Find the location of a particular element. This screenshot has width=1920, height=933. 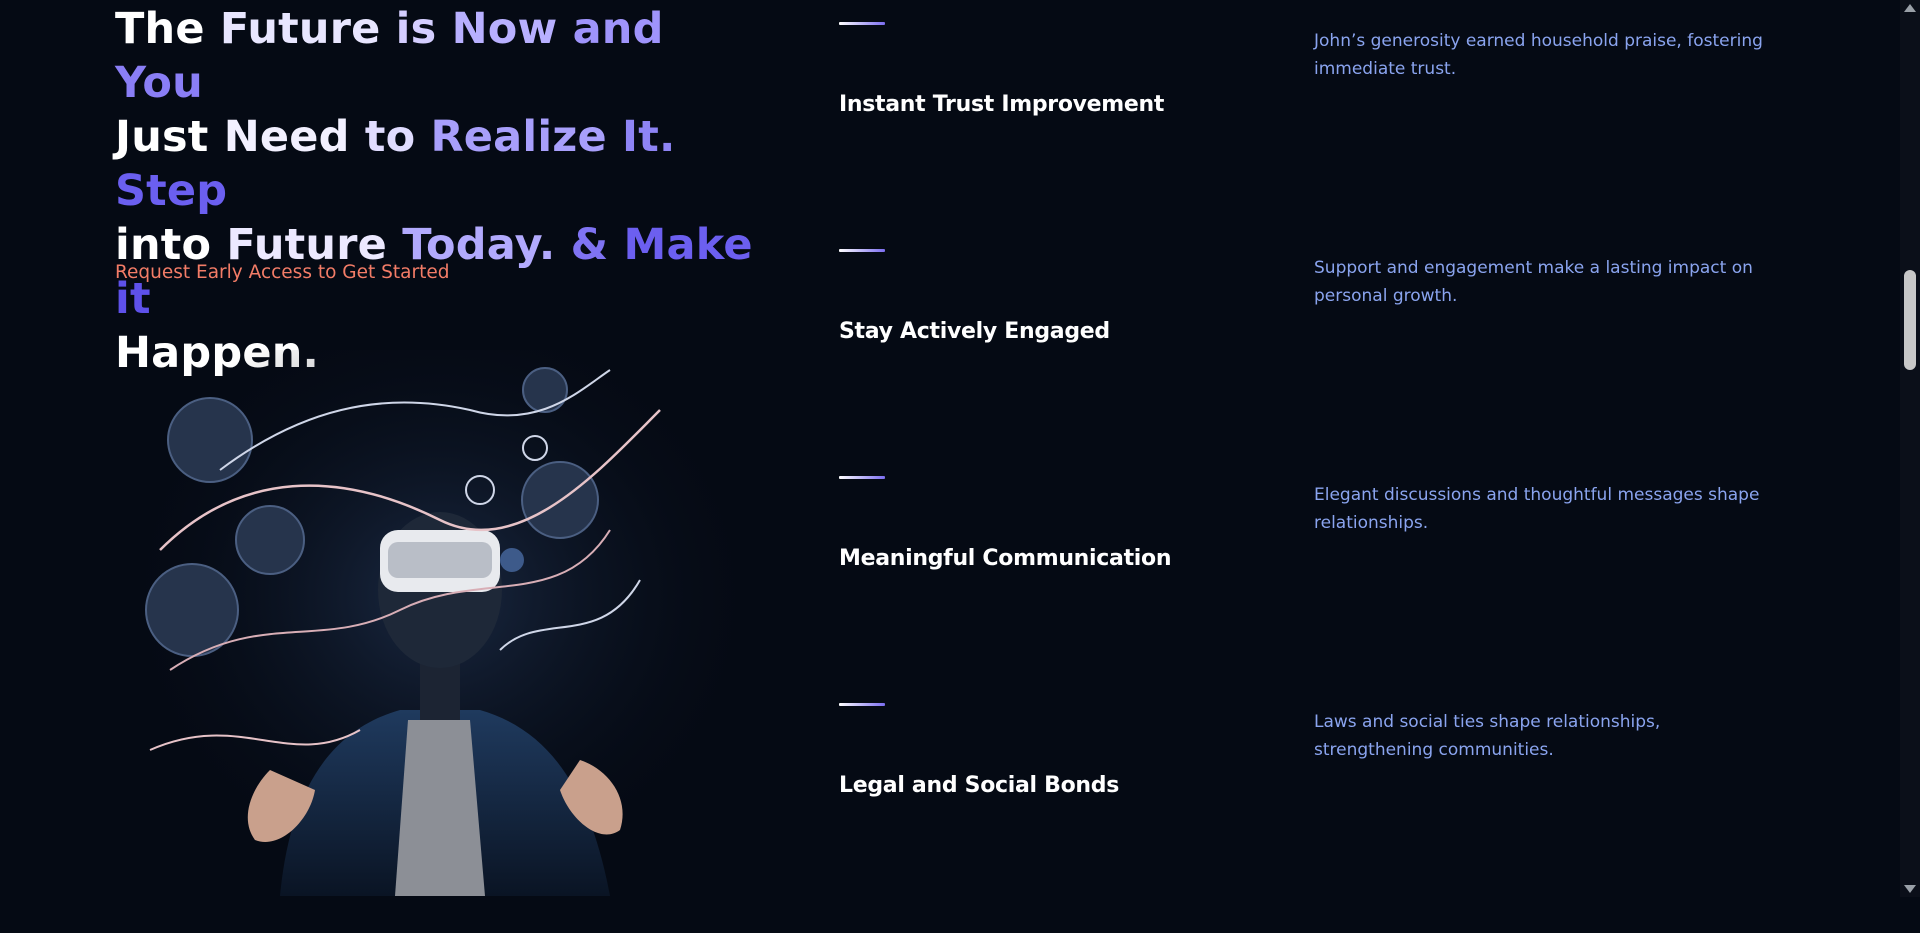

headline-word: You is located at coordinates (167, 83).